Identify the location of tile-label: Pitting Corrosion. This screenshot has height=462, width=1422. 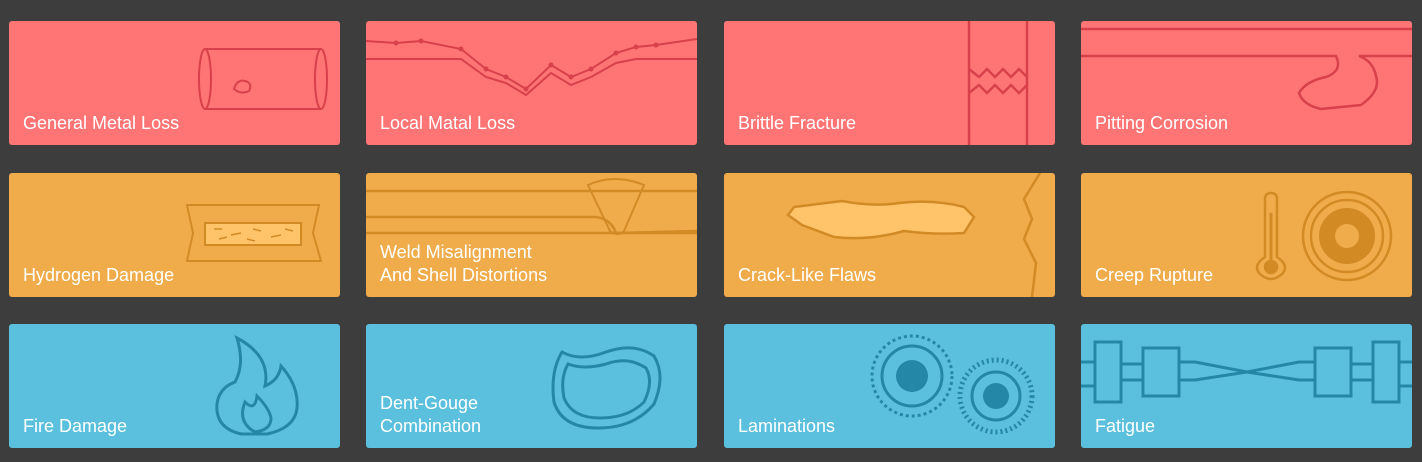
(1162, 123).